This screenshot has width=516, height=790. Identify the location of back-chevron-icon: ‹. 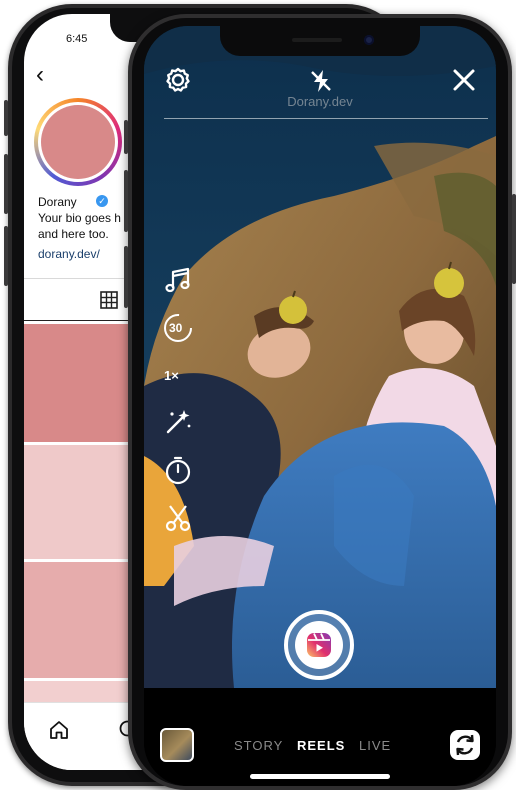
(40, 75).